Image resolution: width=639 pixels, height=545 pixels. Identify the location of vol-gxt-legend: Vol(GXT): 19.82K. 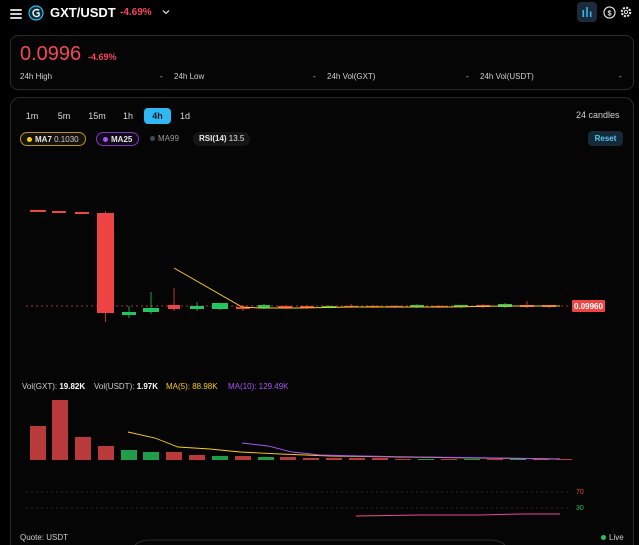
(54, 386).